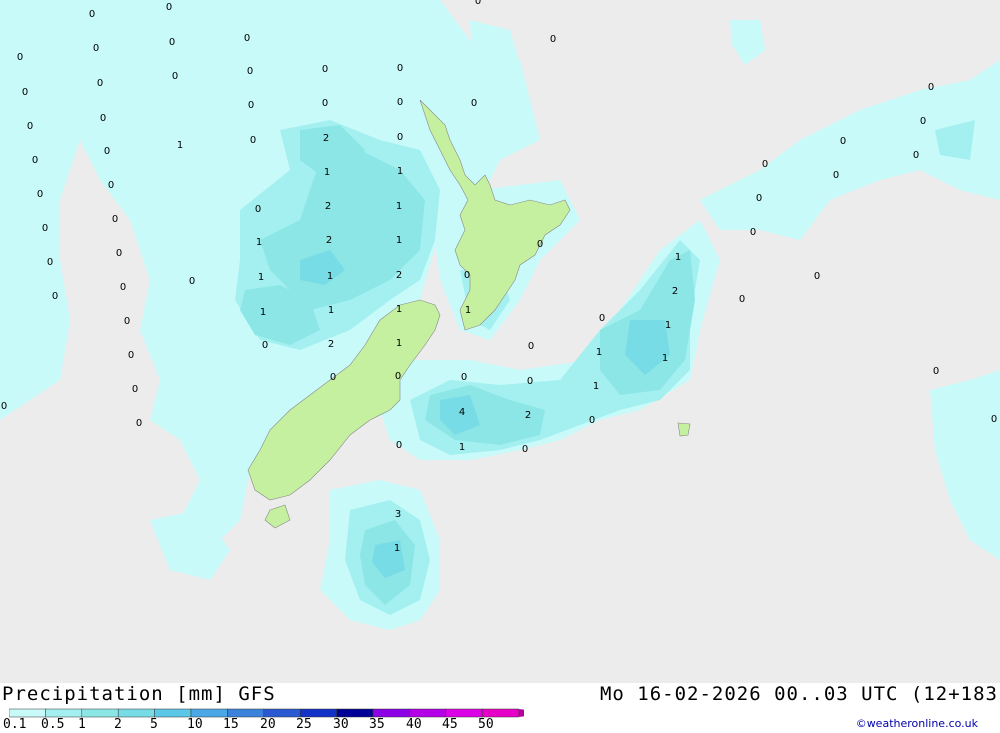 The image size is (1000, 733). Describe the element at coordinates (398, 514) in the screenshot. I see `precip-value-label: 3` at that location.